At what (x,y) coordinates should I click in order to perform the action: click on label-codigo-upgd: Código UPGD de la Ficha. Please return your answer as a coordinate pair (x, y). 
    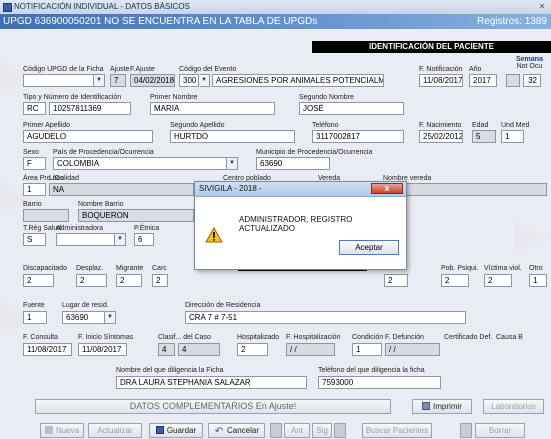
    Looking at the image, I should click on (63, 69).